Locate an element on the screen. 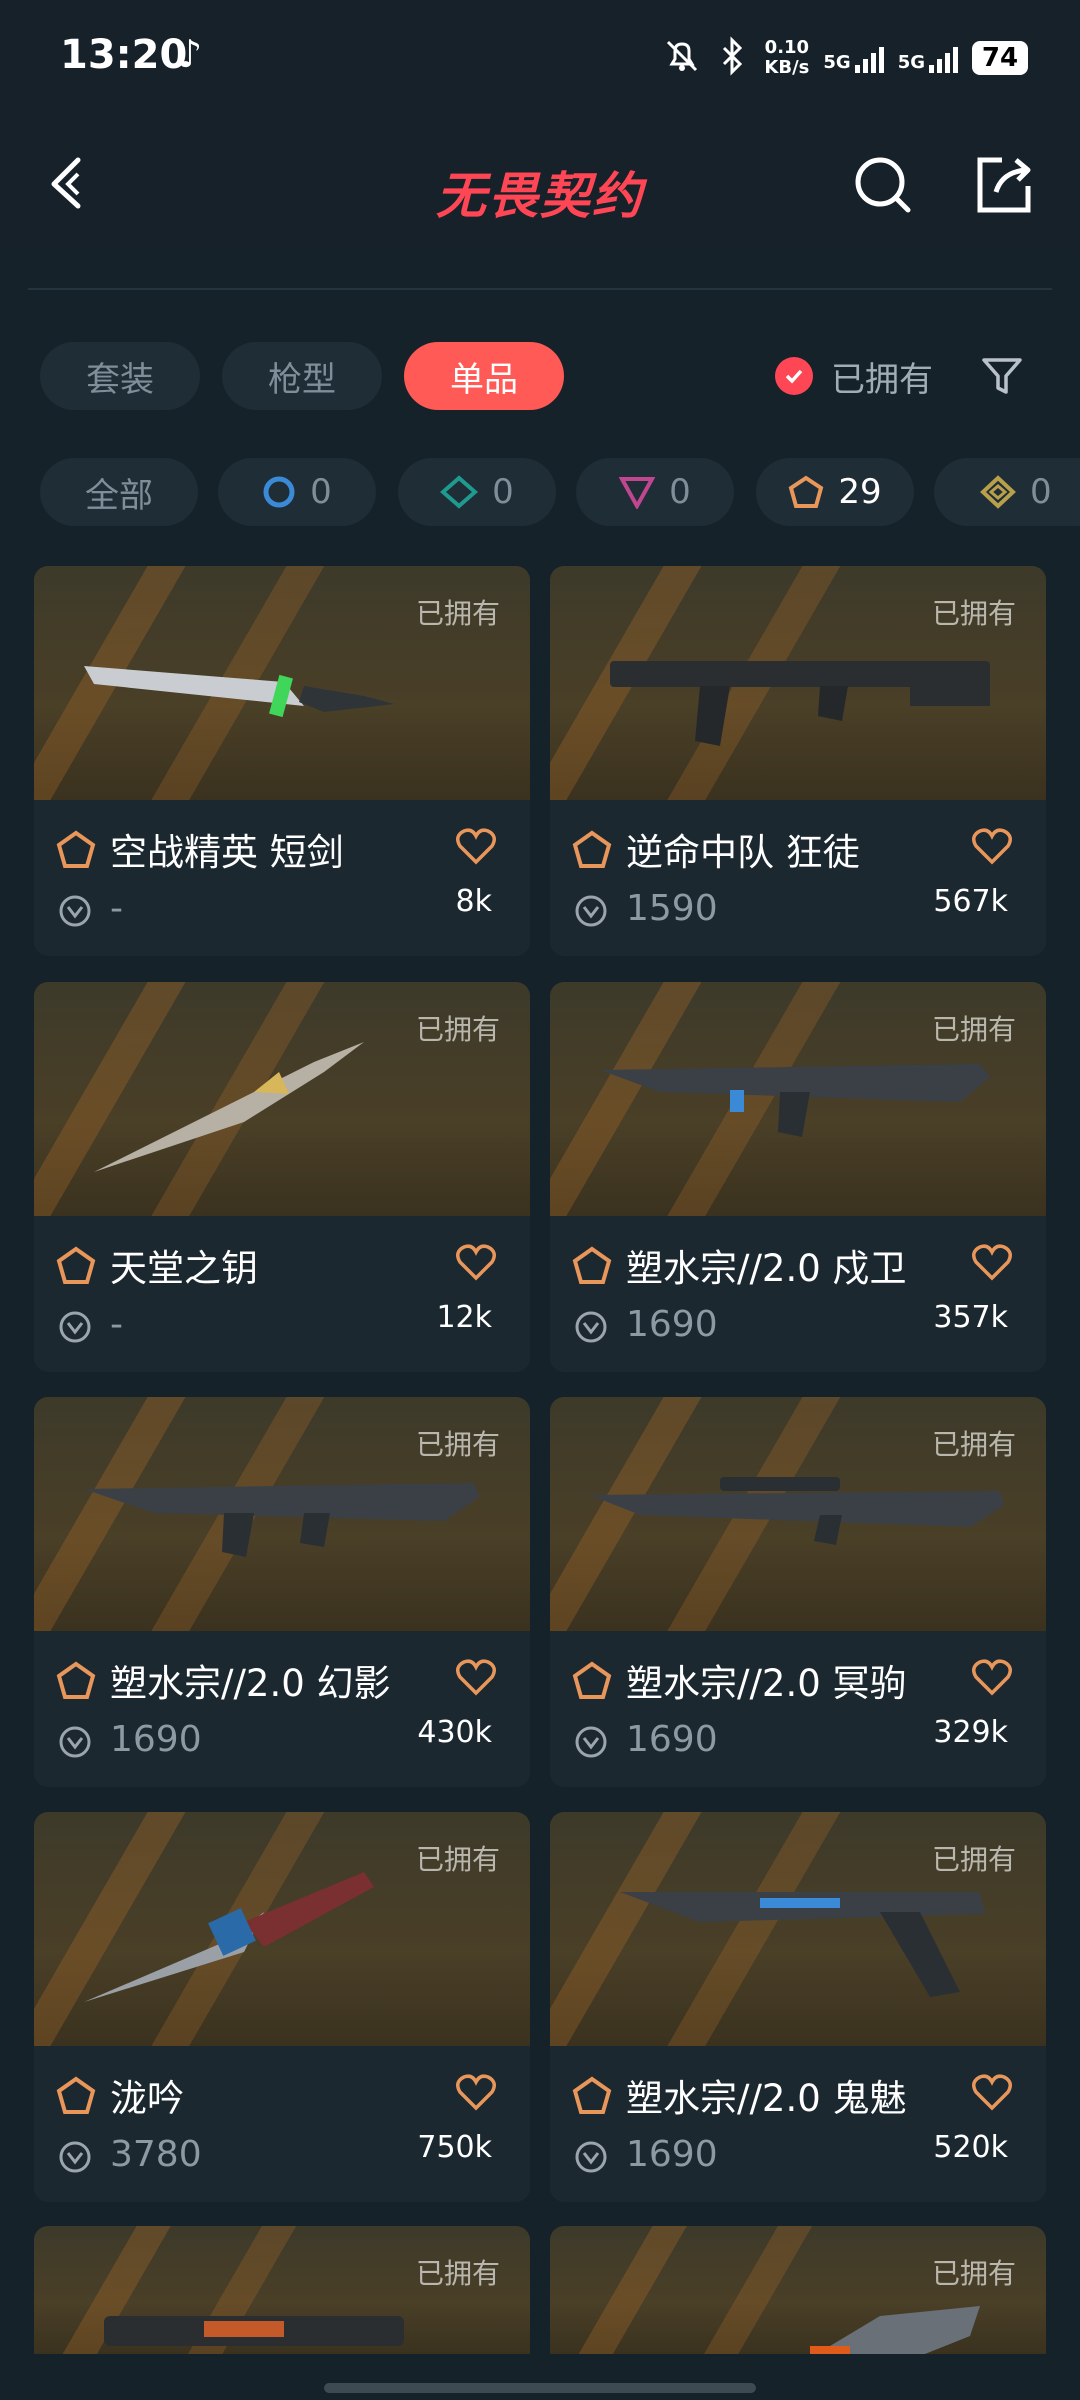 Image resolution: width=1080 pixels, height=2400 pixels. item-card: 已拥有 塑水宗//2.0 鬼魅 1690 520k is located at coordinates (798, 2007).